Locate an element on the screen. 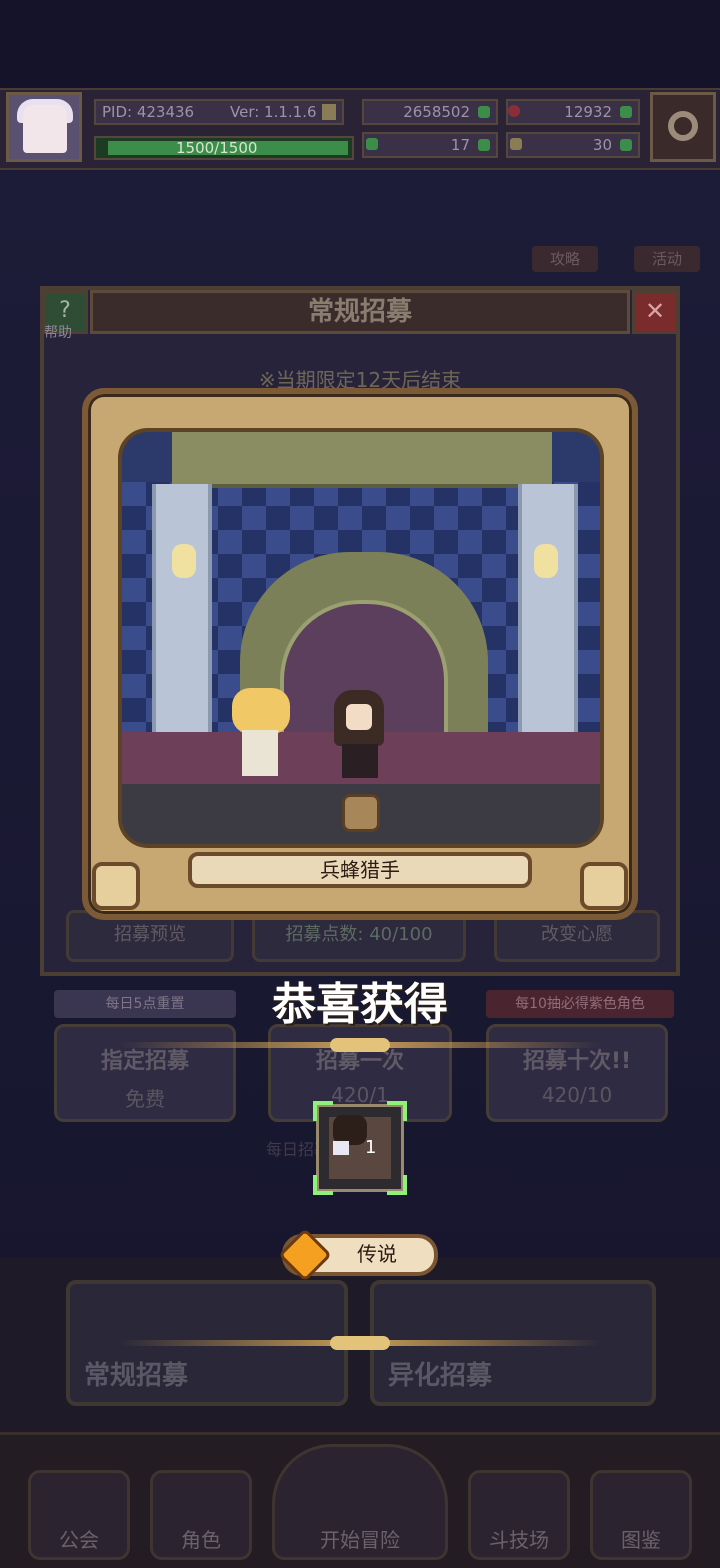 The width and height of the screenshot is (720, 1568). coin-icon is located at coordinates (329, 112).